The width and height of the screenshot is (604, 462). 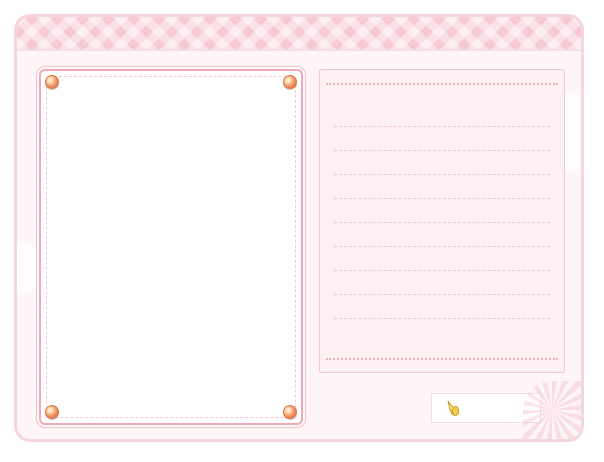 I want to click on note-bottom-divider, so click(x=442, y=359).